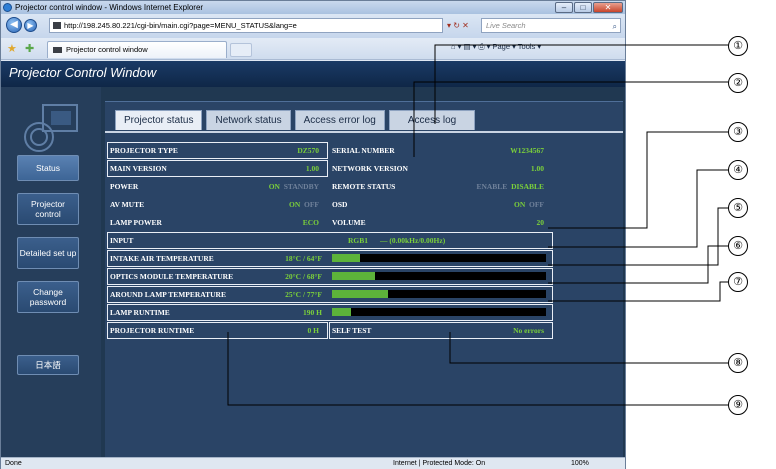  I want to click on command-bar-menus: Page ▾ Tools ▾, so click(516, 46).